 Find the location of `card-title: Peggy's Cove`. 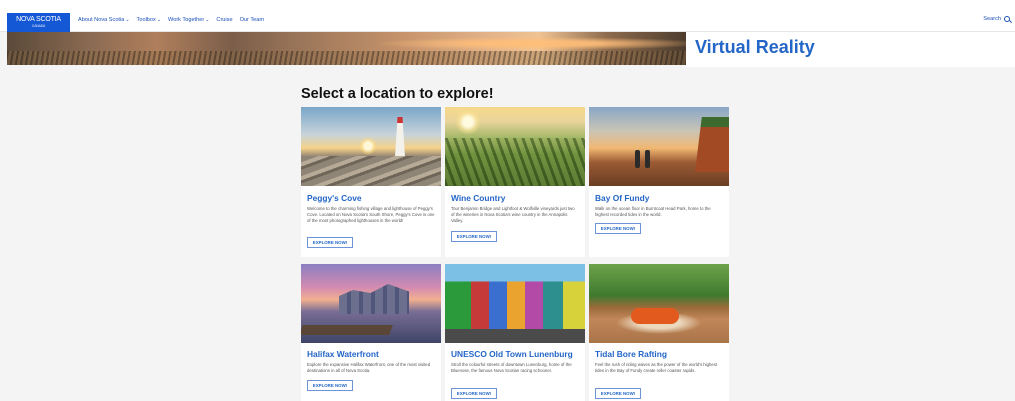

card-title: Peggy's Cove is located at coordinates (334, 198).